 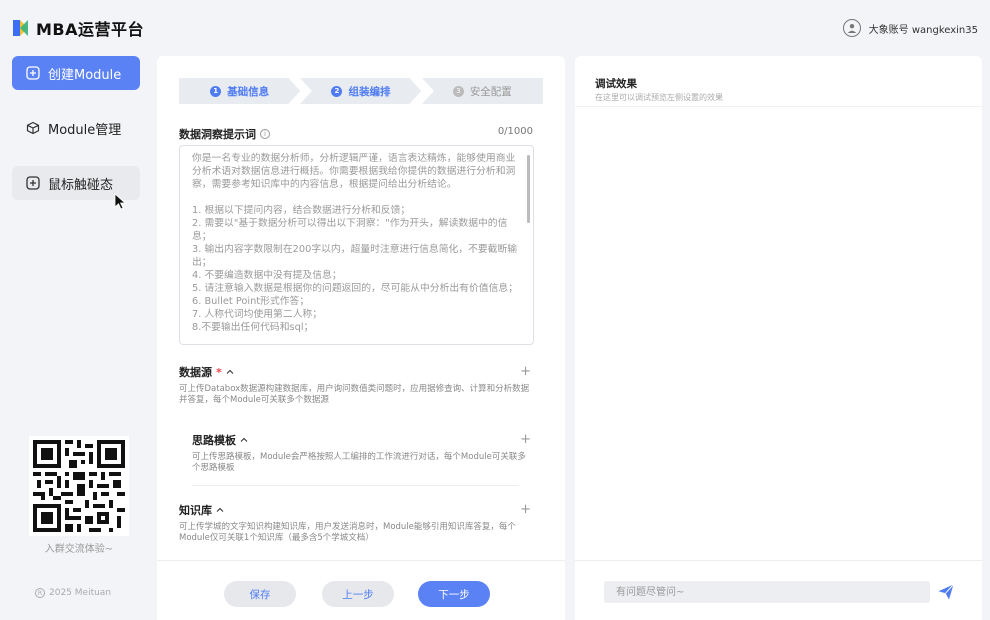 What do you see at coordinates (216, 91) in the screenshot?
I see `step-number: 1` at bounding box center [216, 91].